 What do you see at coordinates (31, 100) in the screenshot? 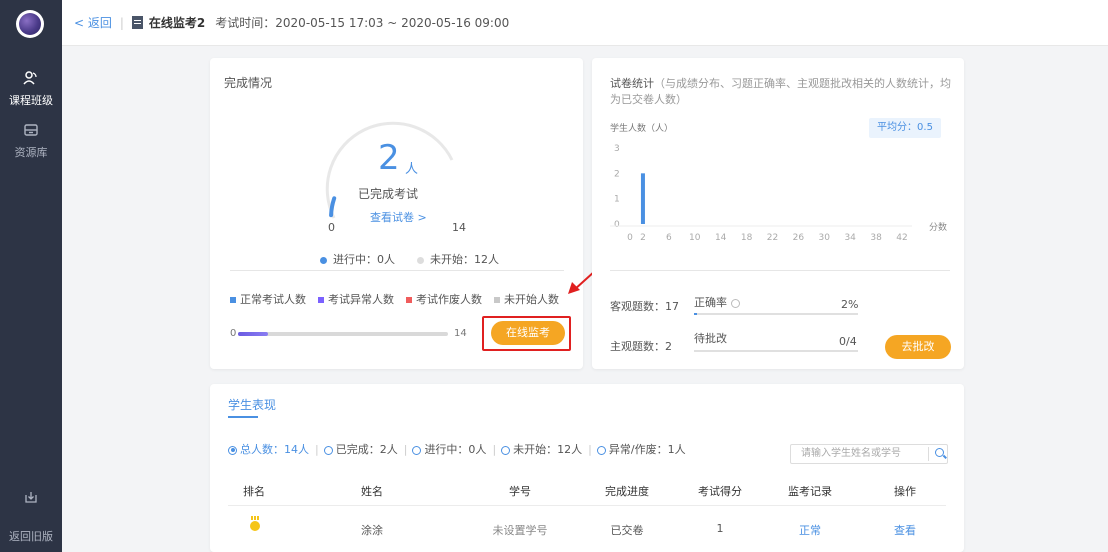
I see `sidebar-item-label: 课程班级` at bounding box center [31, 100].